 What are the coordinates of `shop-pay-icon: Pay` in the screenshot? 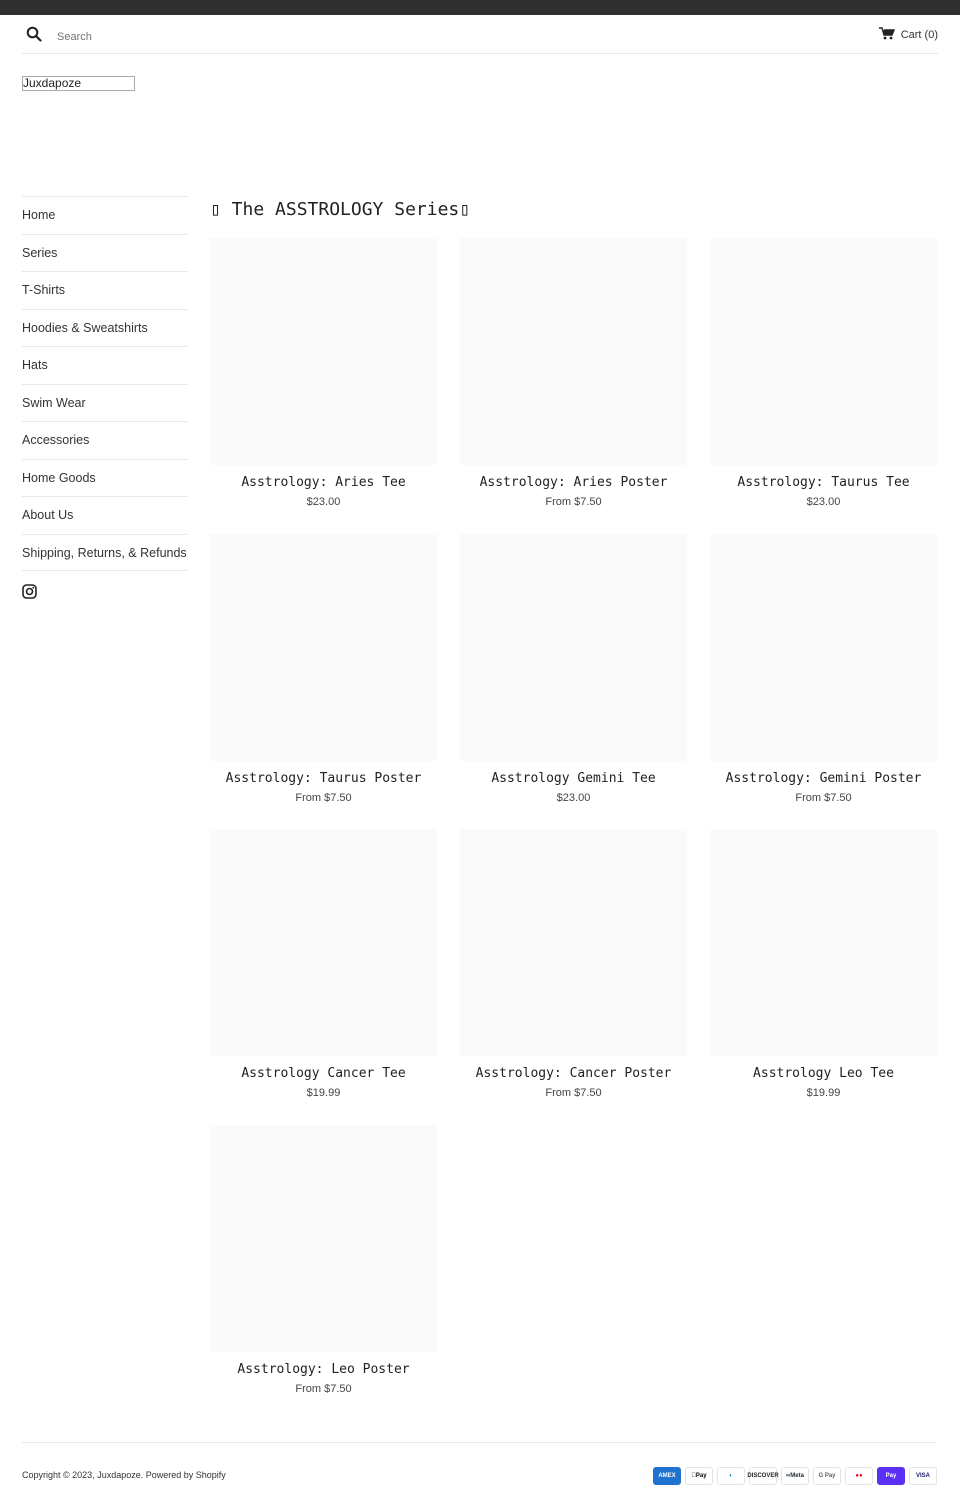 It's located at (891, 1476).